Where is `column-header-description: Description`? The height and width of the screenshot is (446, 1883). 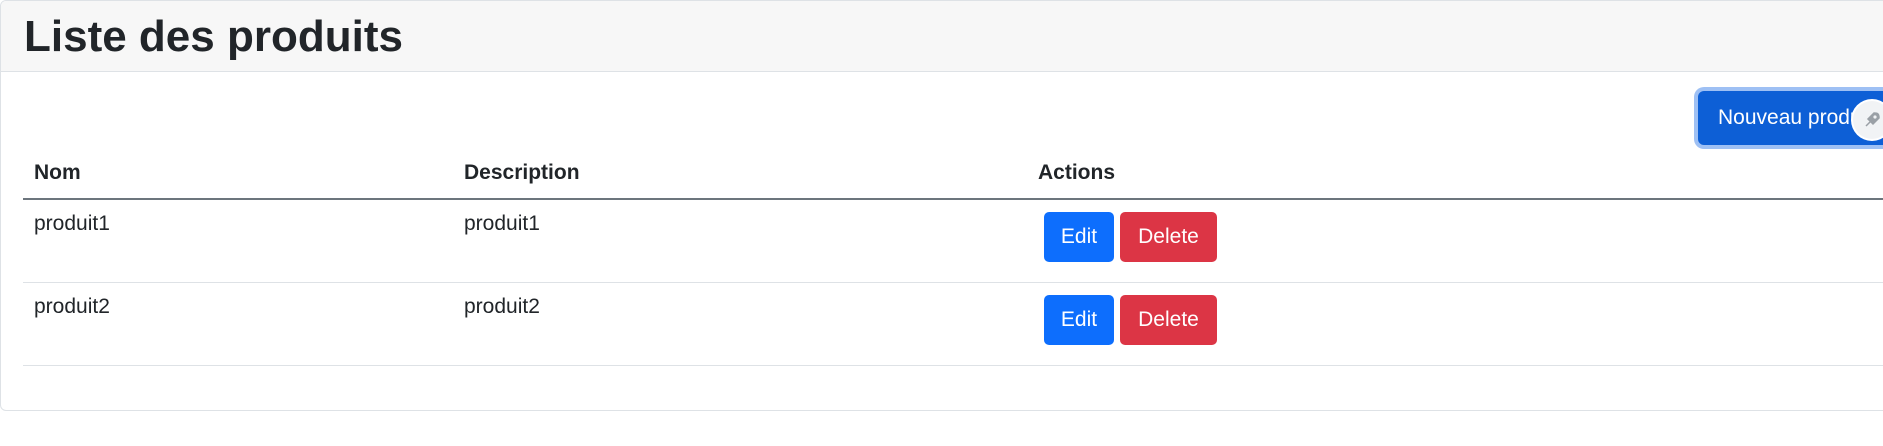
column-header-description: Description is located at coordinates (740, 174).